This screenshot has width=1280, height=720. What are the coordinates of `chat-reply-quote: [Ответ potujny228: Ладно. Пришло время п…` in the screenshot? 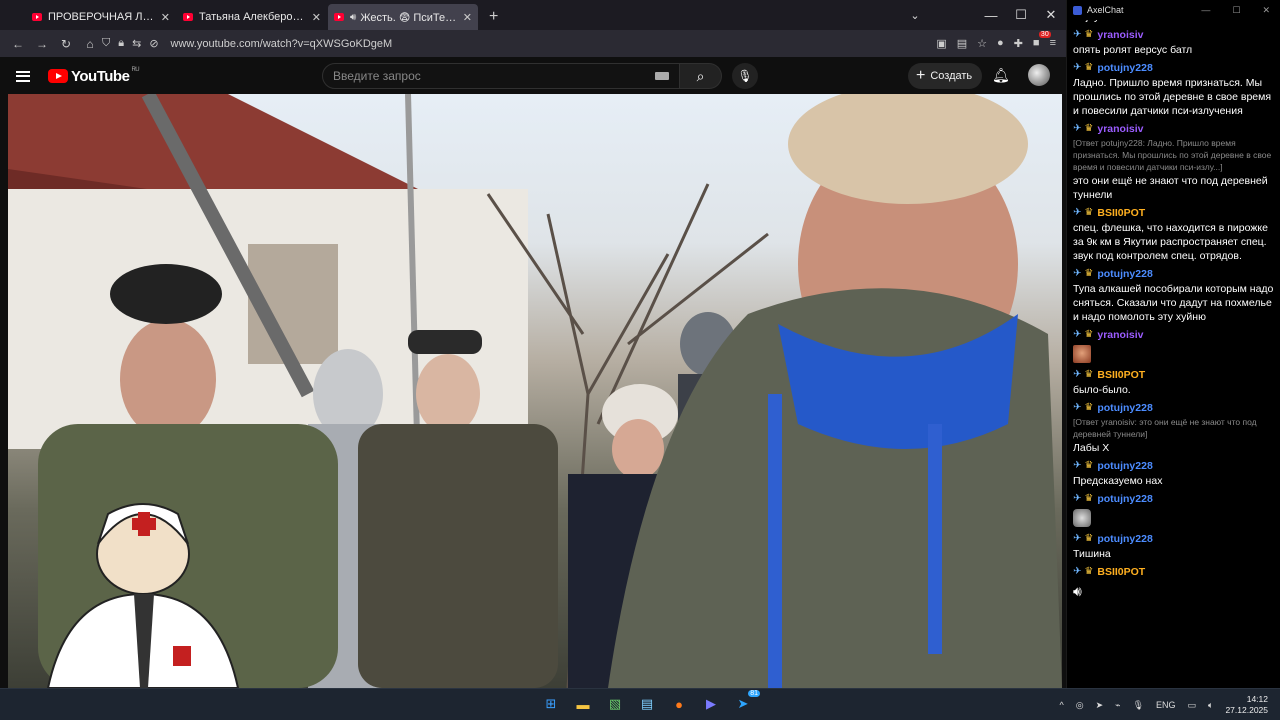 It's located at (1172, 155).